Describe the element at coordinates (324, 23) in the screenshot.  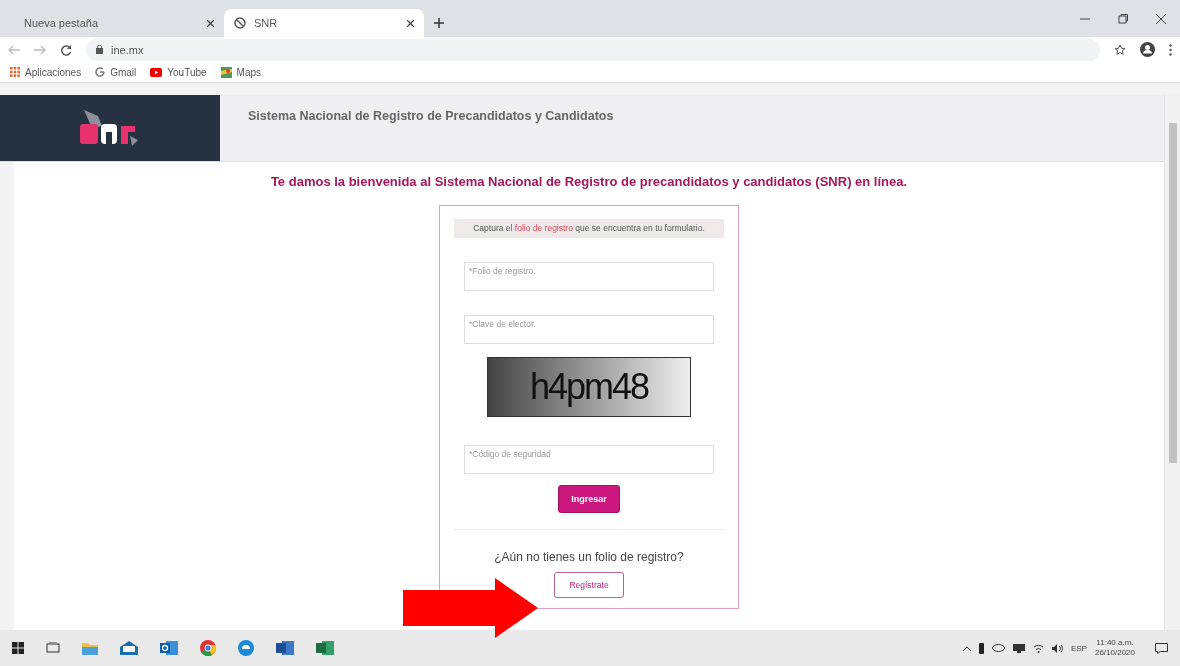
I see `browser-tab: SNR` at that location.